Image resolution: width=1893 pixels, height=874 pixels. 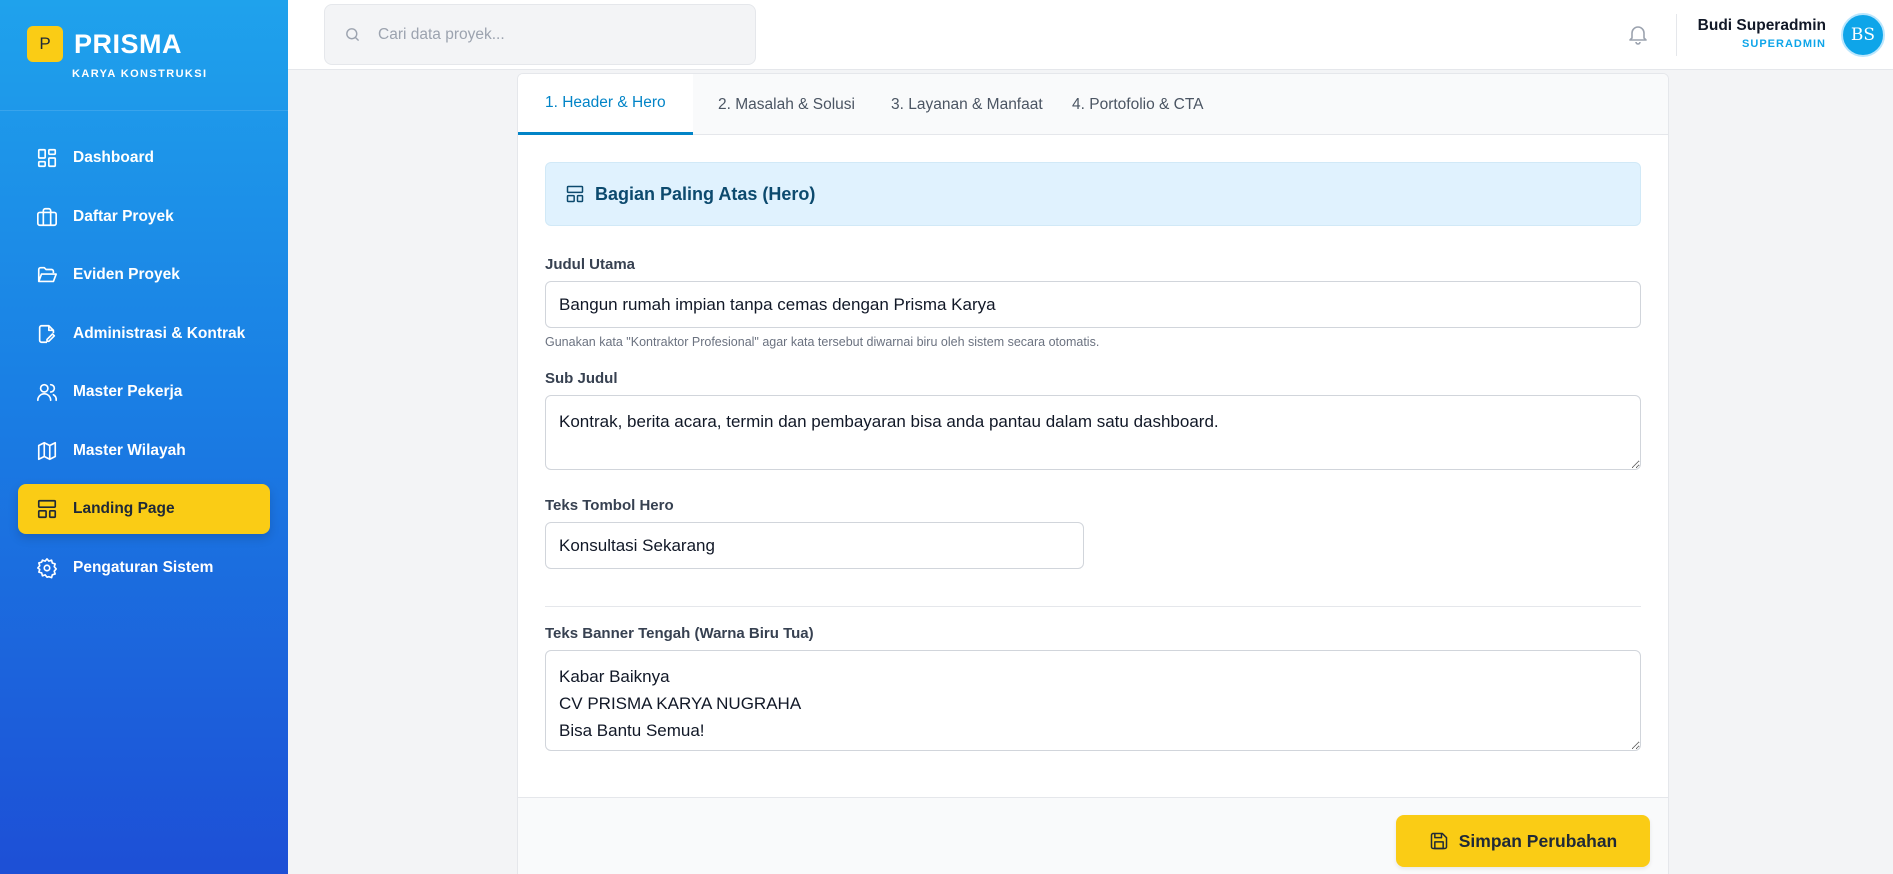 What do you see at coordinates (590, 264) in the screenshot?
I see `judul-utama-label: Judul Utama` at bounding box center [590, 264].